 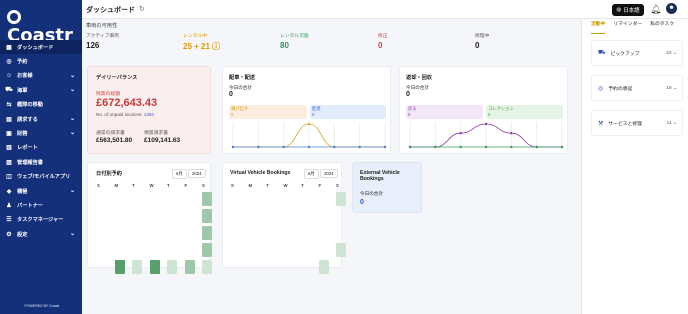 I want to click on legend-delivery: 配達 0, so click(x=348, y=112).